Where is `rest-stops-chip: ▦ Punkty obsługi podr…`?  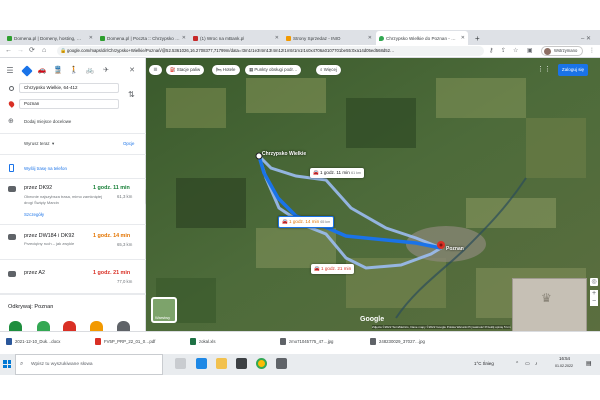
rest-stops-chip: ▦ Punkty obsługi podr… is located at coordinates (273, 70).